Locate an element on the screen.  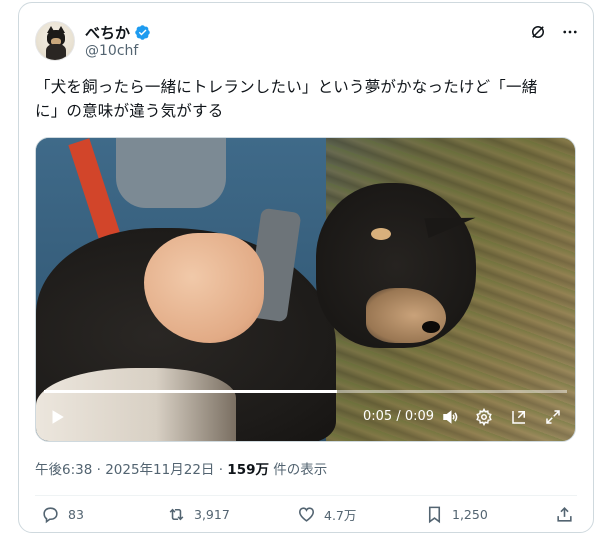
like-count: 4.7万 is located at coordinates (340, 515).